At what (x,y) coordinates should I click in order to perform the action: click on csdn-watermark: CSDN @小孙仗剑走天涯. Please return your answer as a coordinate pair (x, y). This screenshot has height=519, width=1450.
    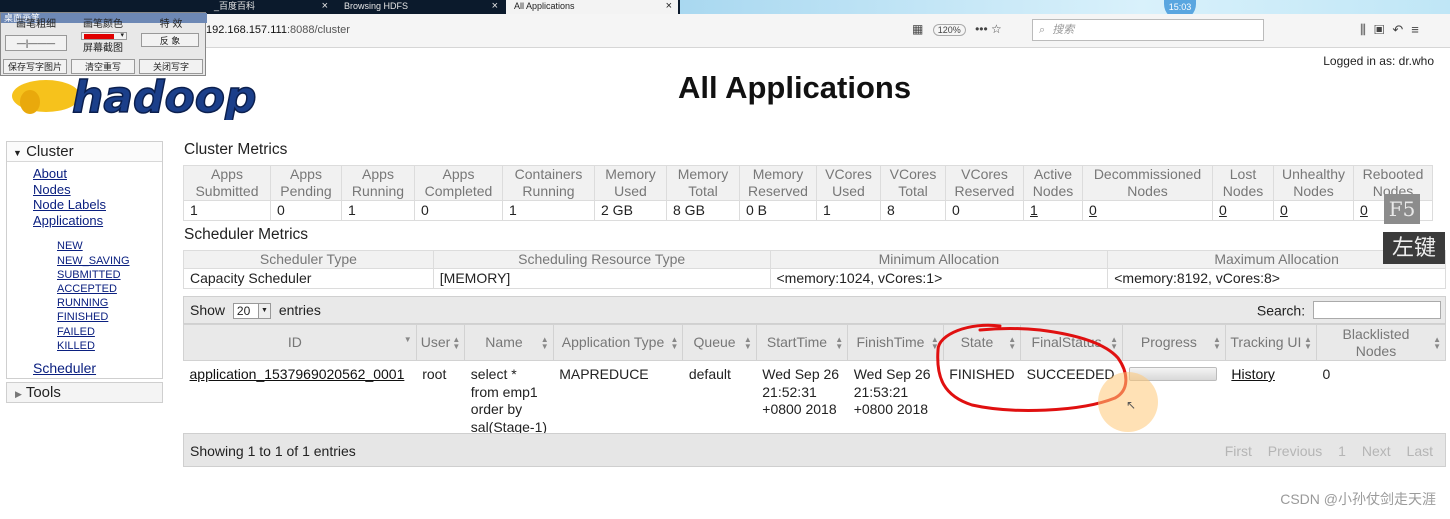
    Looking at the image, I should click on (1358, 499).